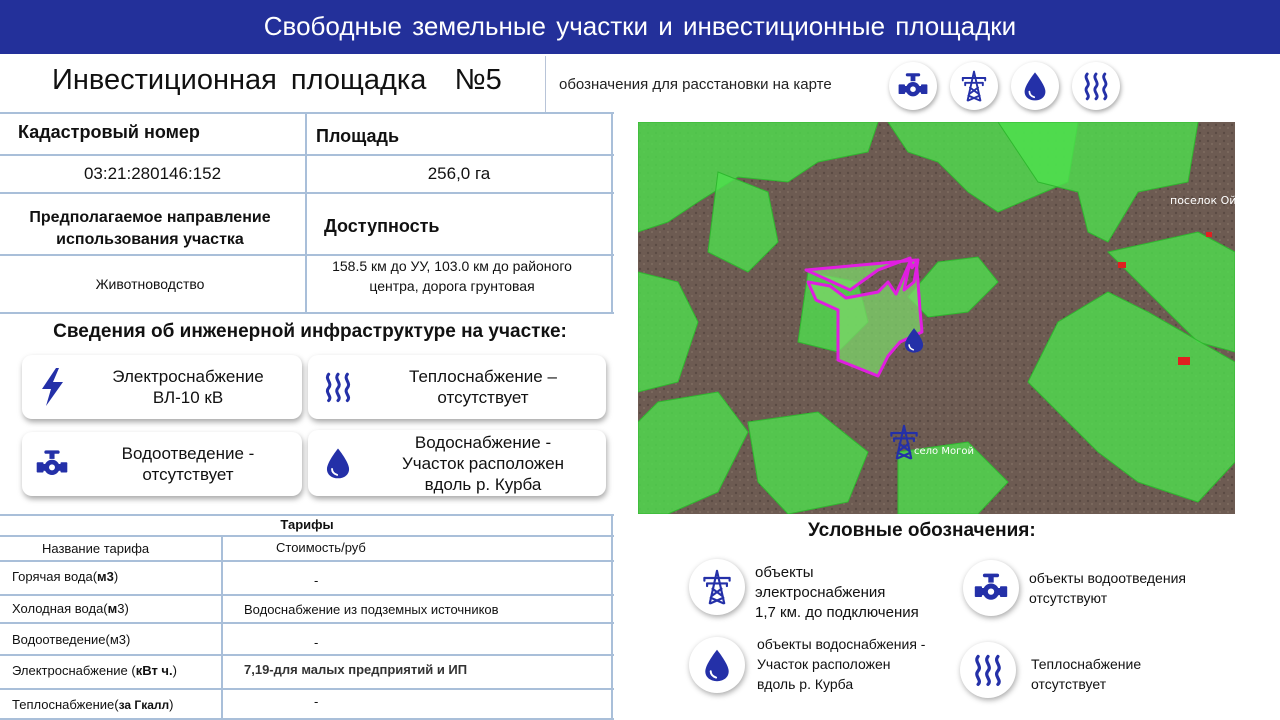 This screenshot has width=1280, height=720. What do you see at coordinates (1086, 664) in the screenshot?
I see `legend-line: Теплоснабжение` at bounding box center [1086, 664].